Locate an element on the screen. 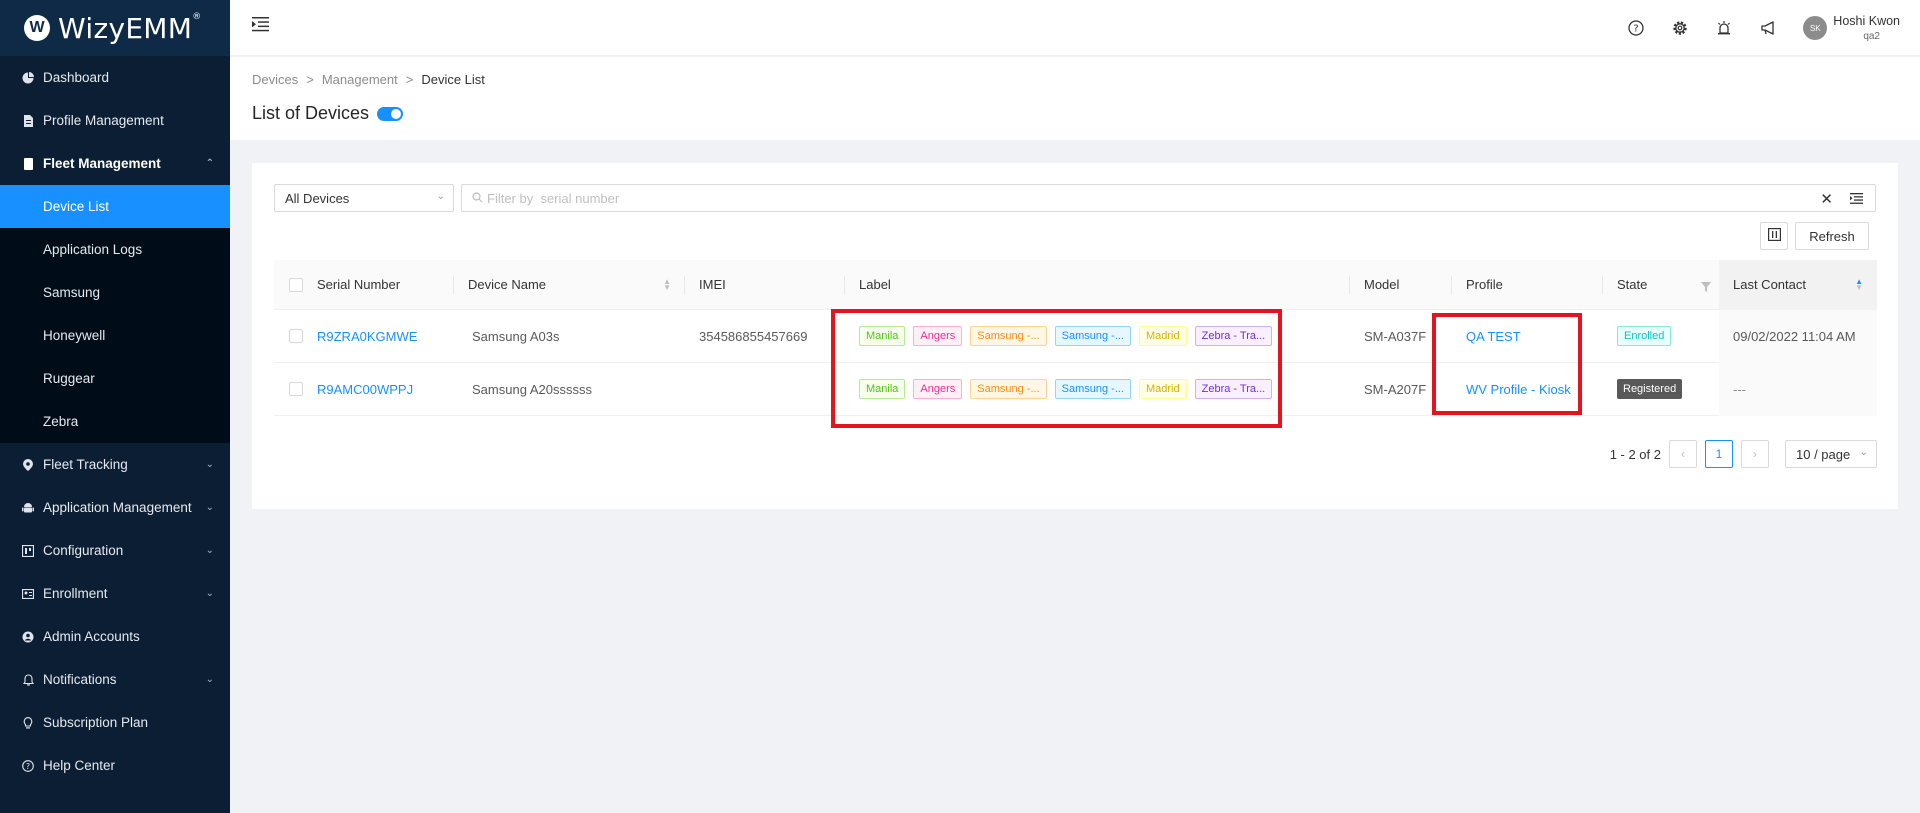 The height and width of the screenshot is (813, 1920). config-icon is located at coordinates (28, 550).